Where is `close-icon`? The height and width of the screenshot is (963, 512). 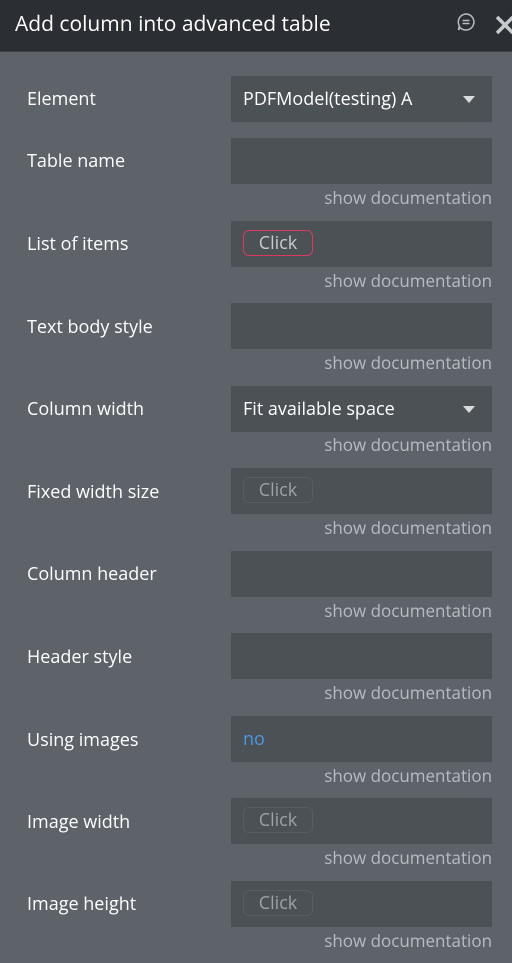 close-icon is located at coordinates (502, 24).